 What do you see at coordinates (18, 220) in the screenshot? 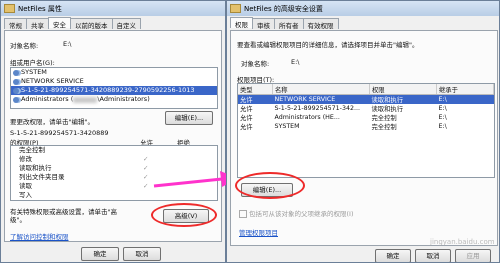
I see `special-permissions-hint-2: 级"。` at bounding box center [18, 220].